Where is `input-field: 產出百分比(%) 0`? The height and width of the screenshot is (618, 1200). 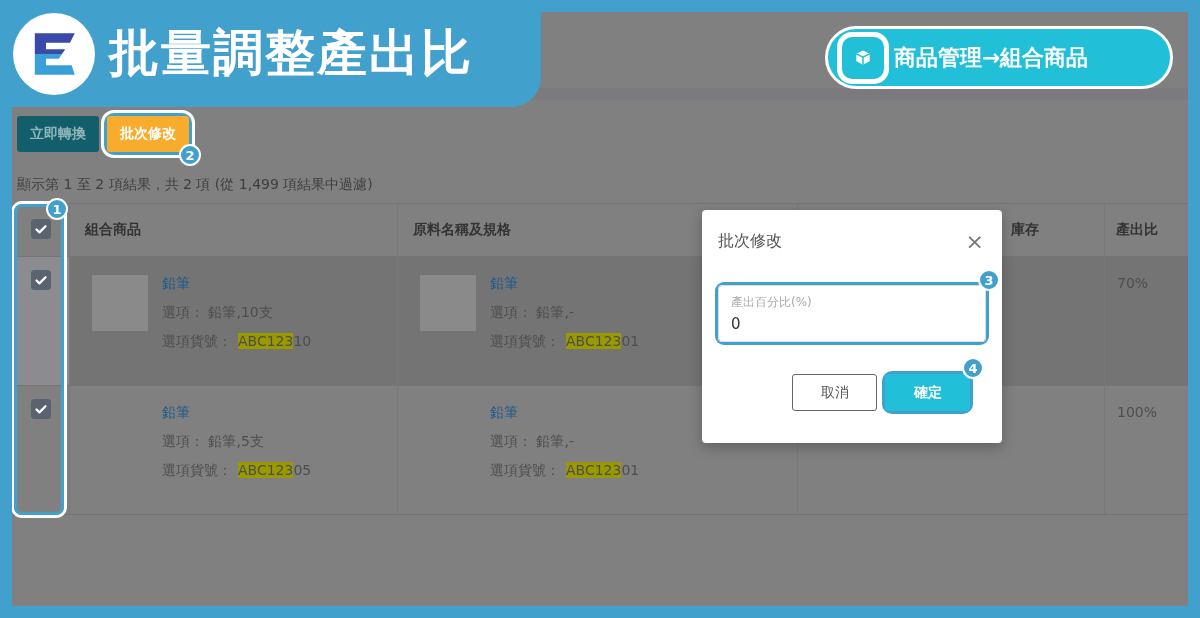 input-field: 產出百分比(%) 0 is located at coordinates (852, 313).